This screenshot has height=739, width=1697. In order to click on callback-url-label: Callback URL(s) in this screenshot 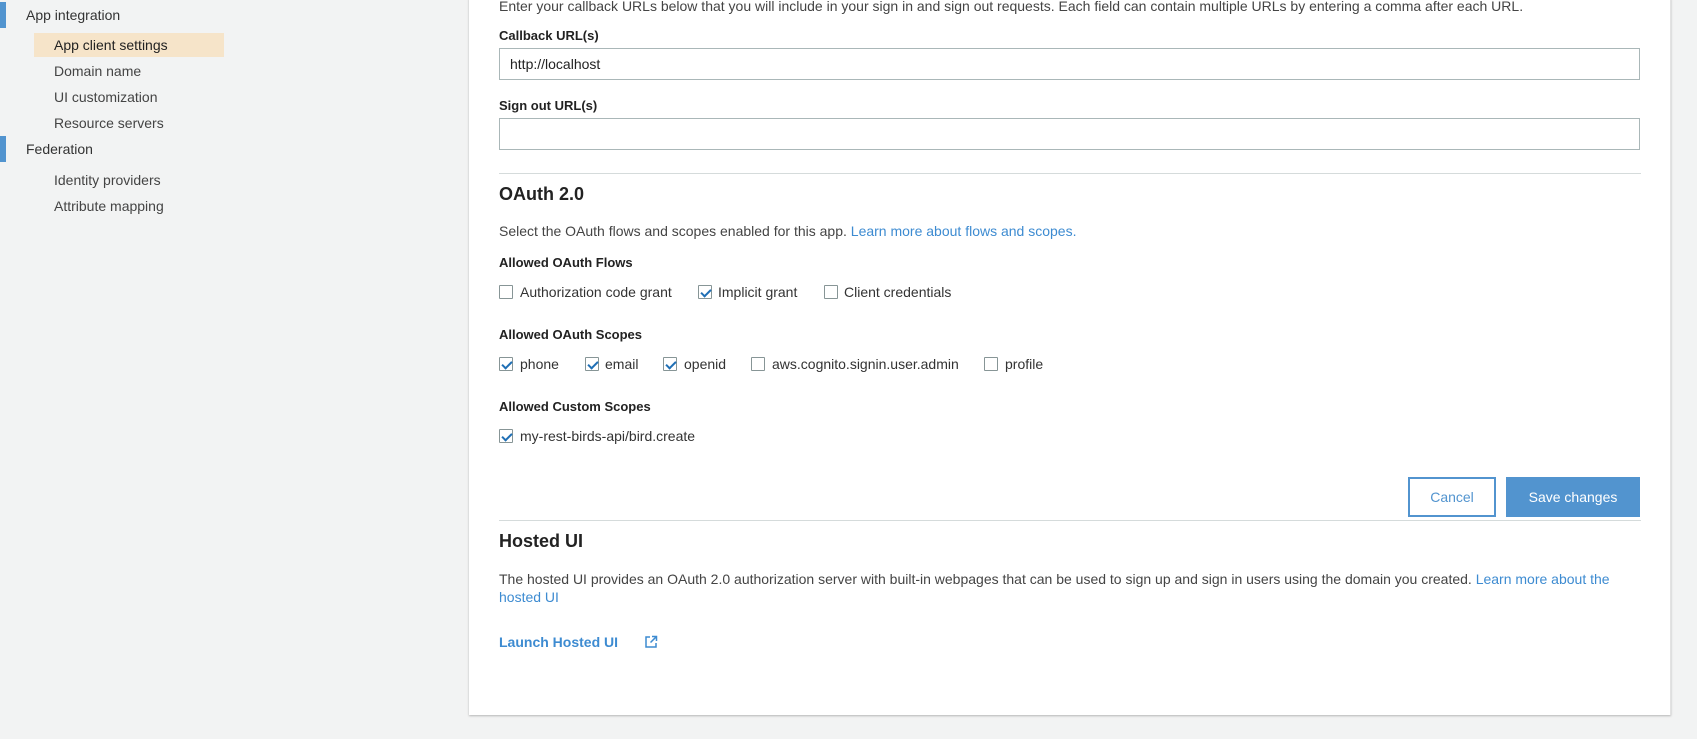, I will do `click(549, 35)`.